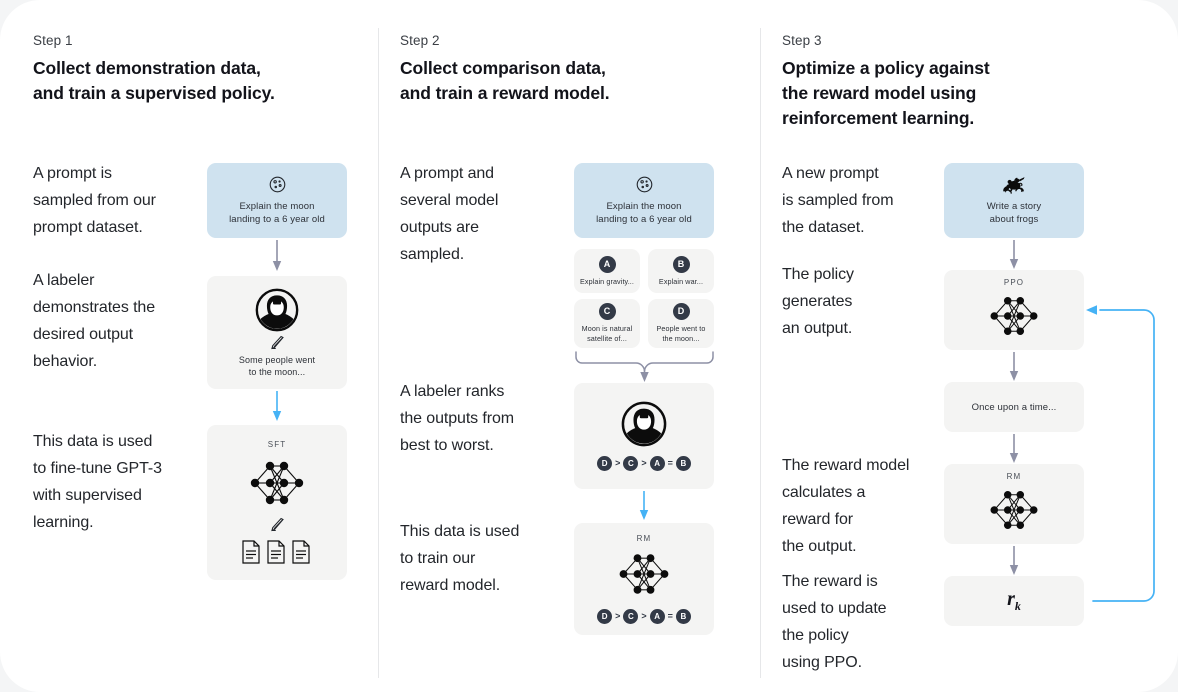 This screenshot has width=1178, height=692. I want to click on step-3-rm-box: RM, so click(1014, 504).